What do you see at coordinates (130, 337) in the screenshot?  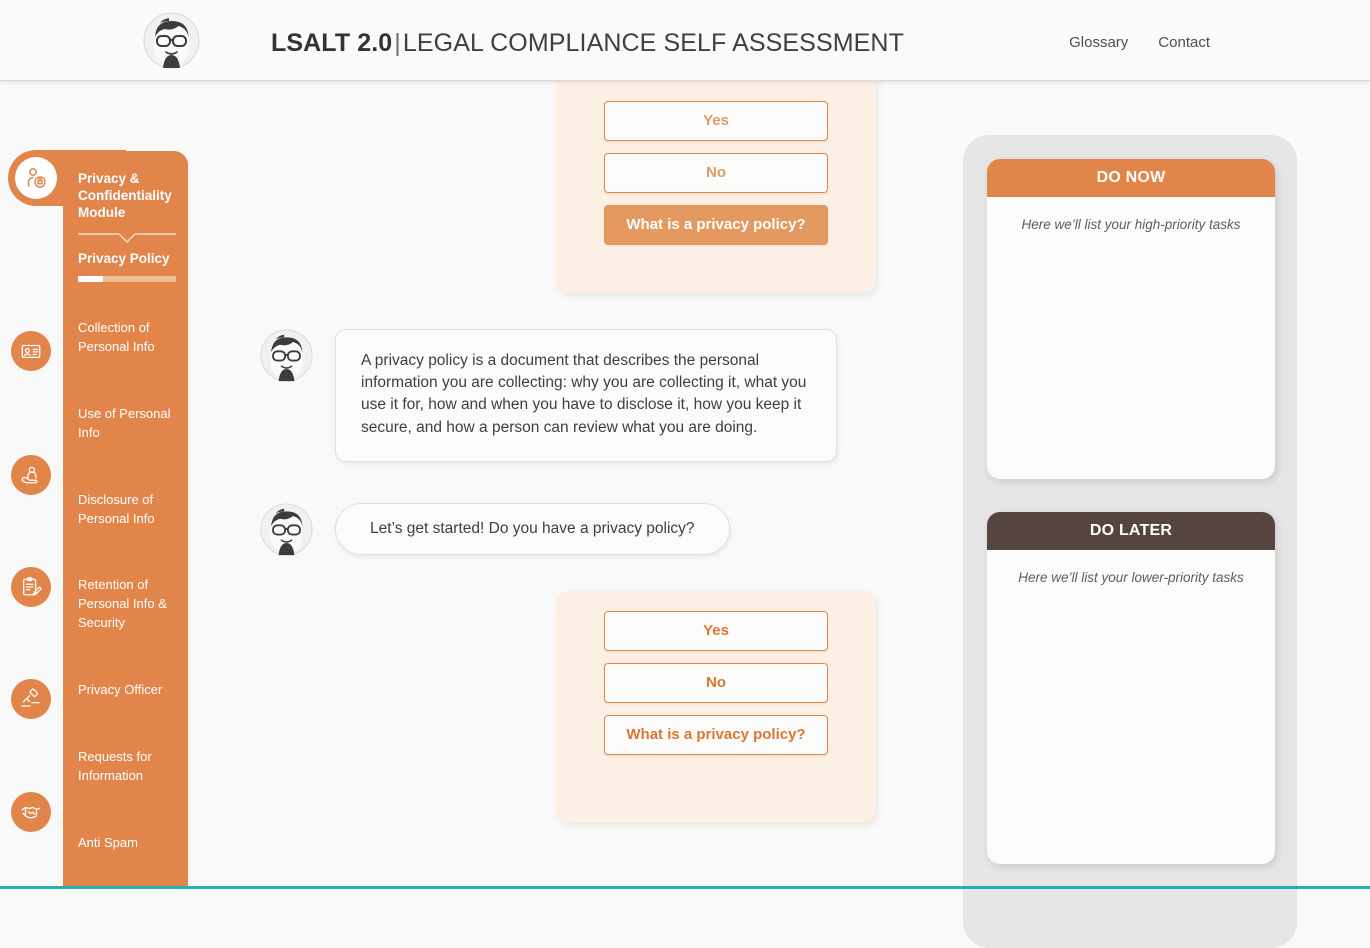 I see `sidebar-item-collection-of-personal-info: Collection of Personal Info` at bounding box center [130, 337].